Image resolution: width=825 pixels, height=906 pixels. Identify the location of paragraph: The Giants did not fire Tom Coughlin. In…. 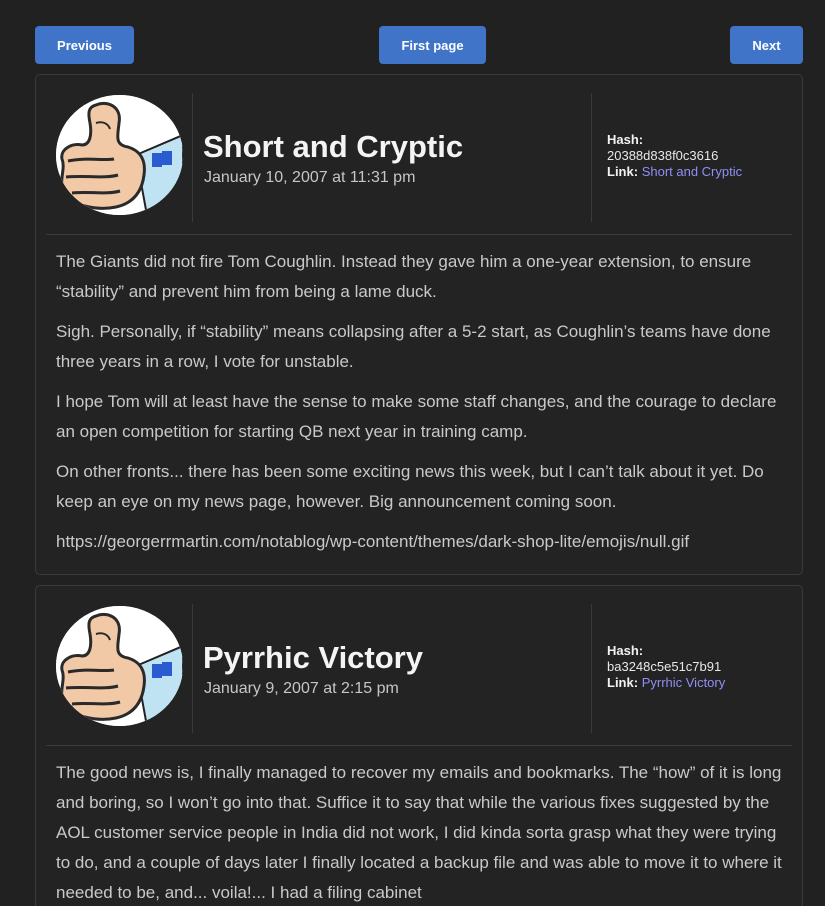
(404, 276).